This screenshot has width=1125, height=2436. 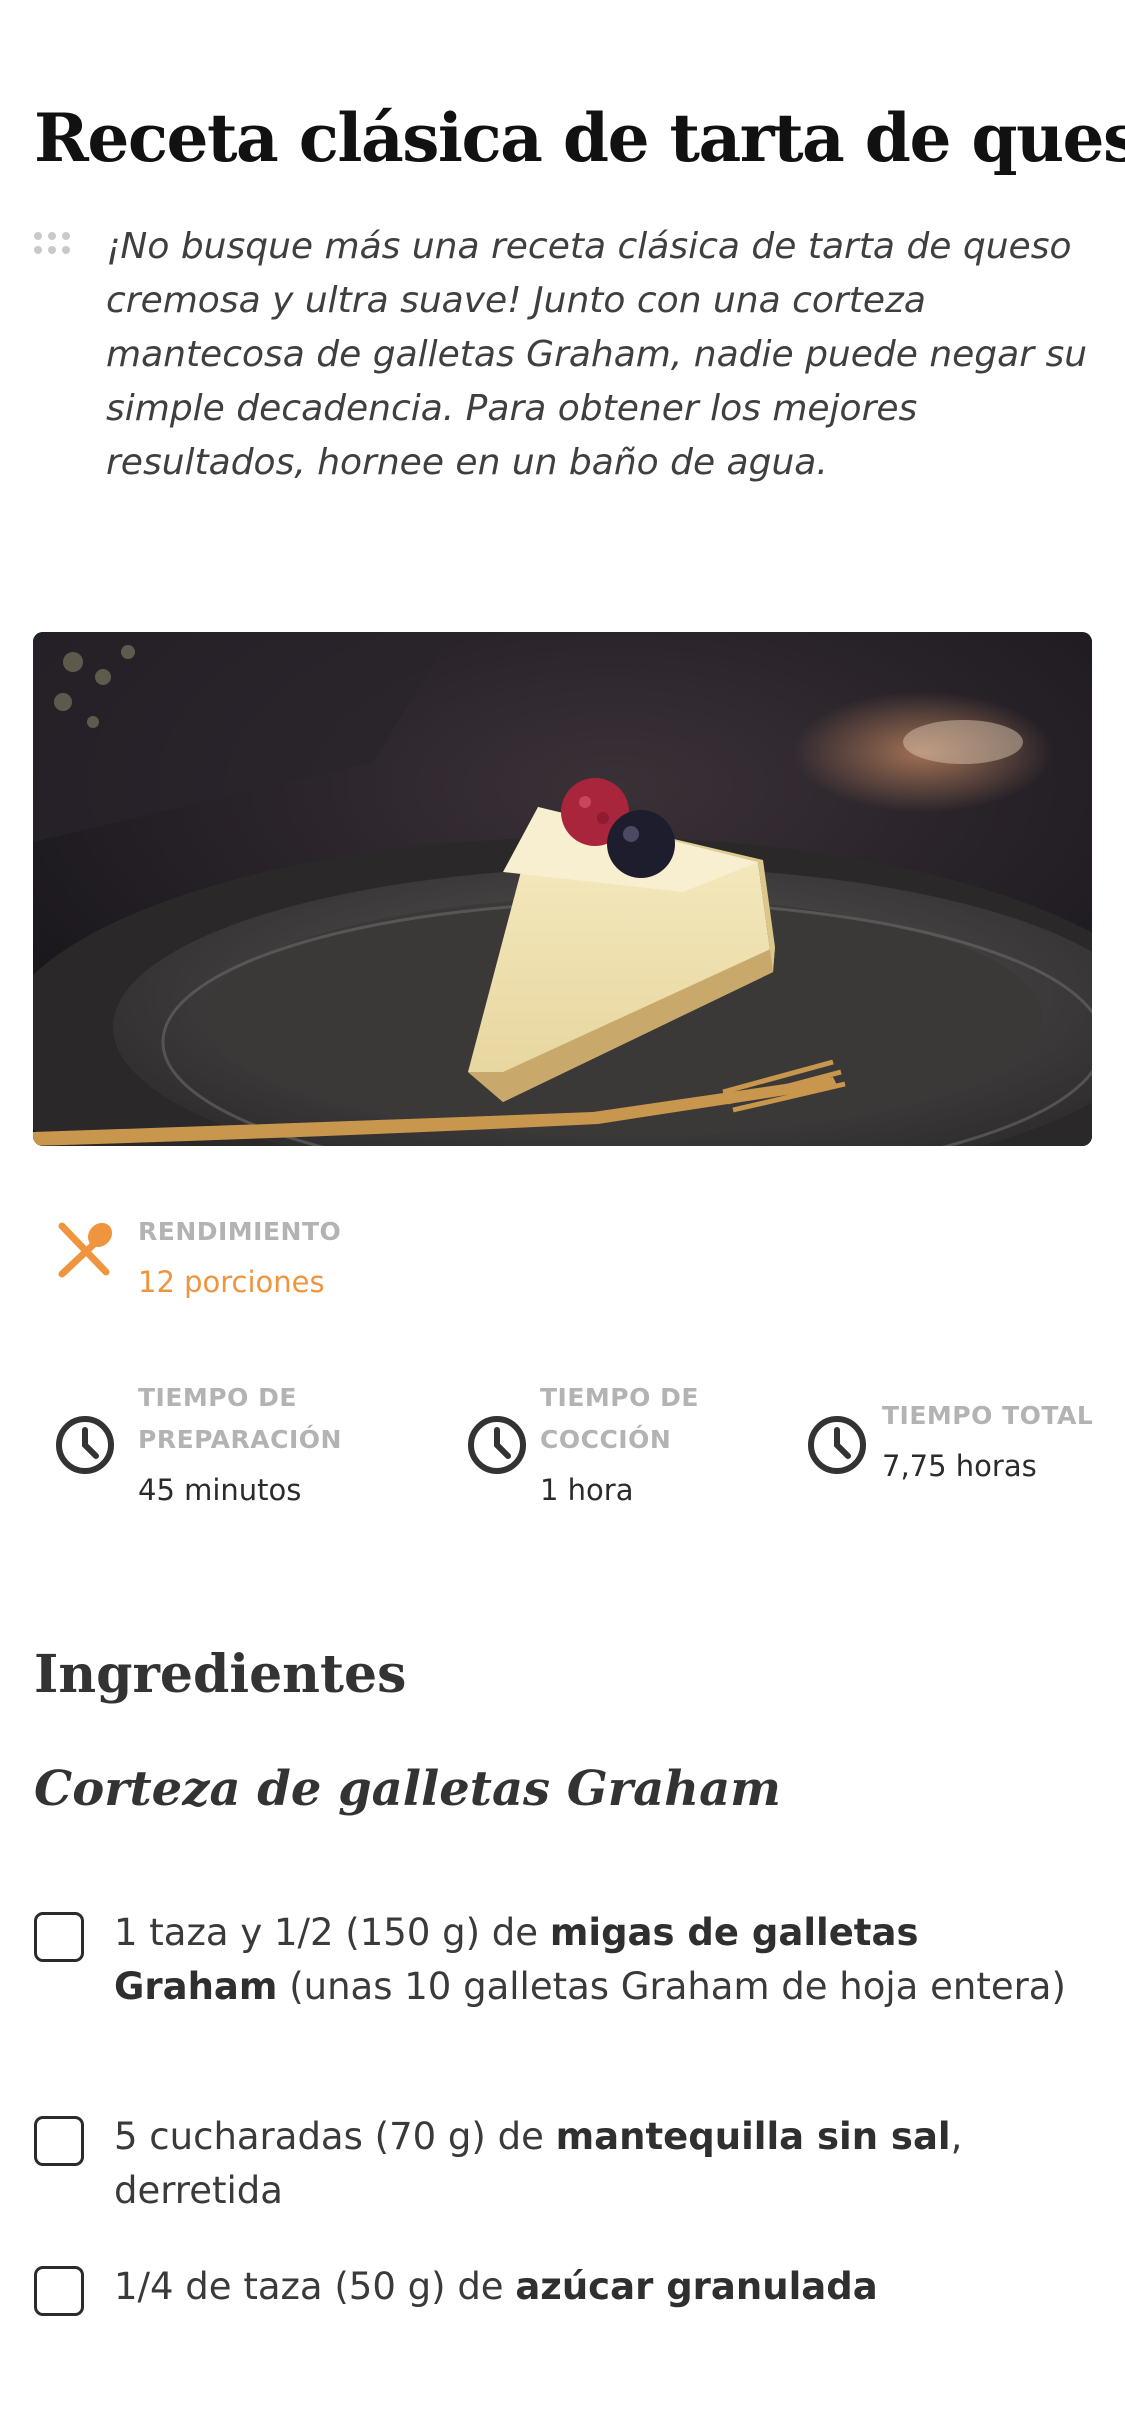 I want to click on ingredient-text: 1/4 de taza (50 g) de azúcar granulada, so click(x=604, y=2287).